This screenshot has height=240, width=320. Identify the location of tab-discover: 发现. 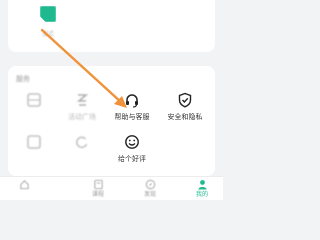
(150, 189).